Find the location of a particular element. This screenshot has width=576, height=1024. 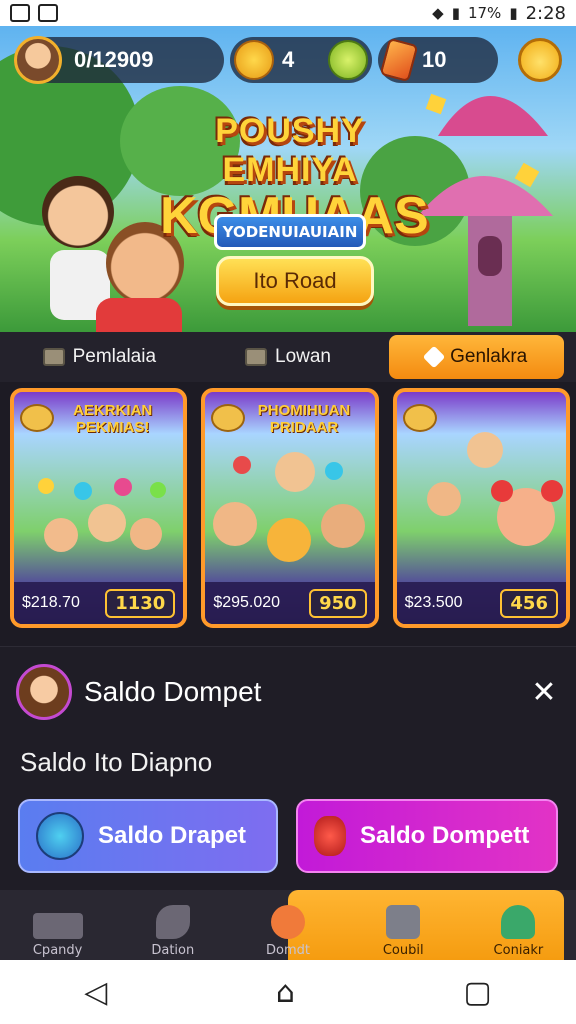

character-icon is located at coordinates (60, 836).